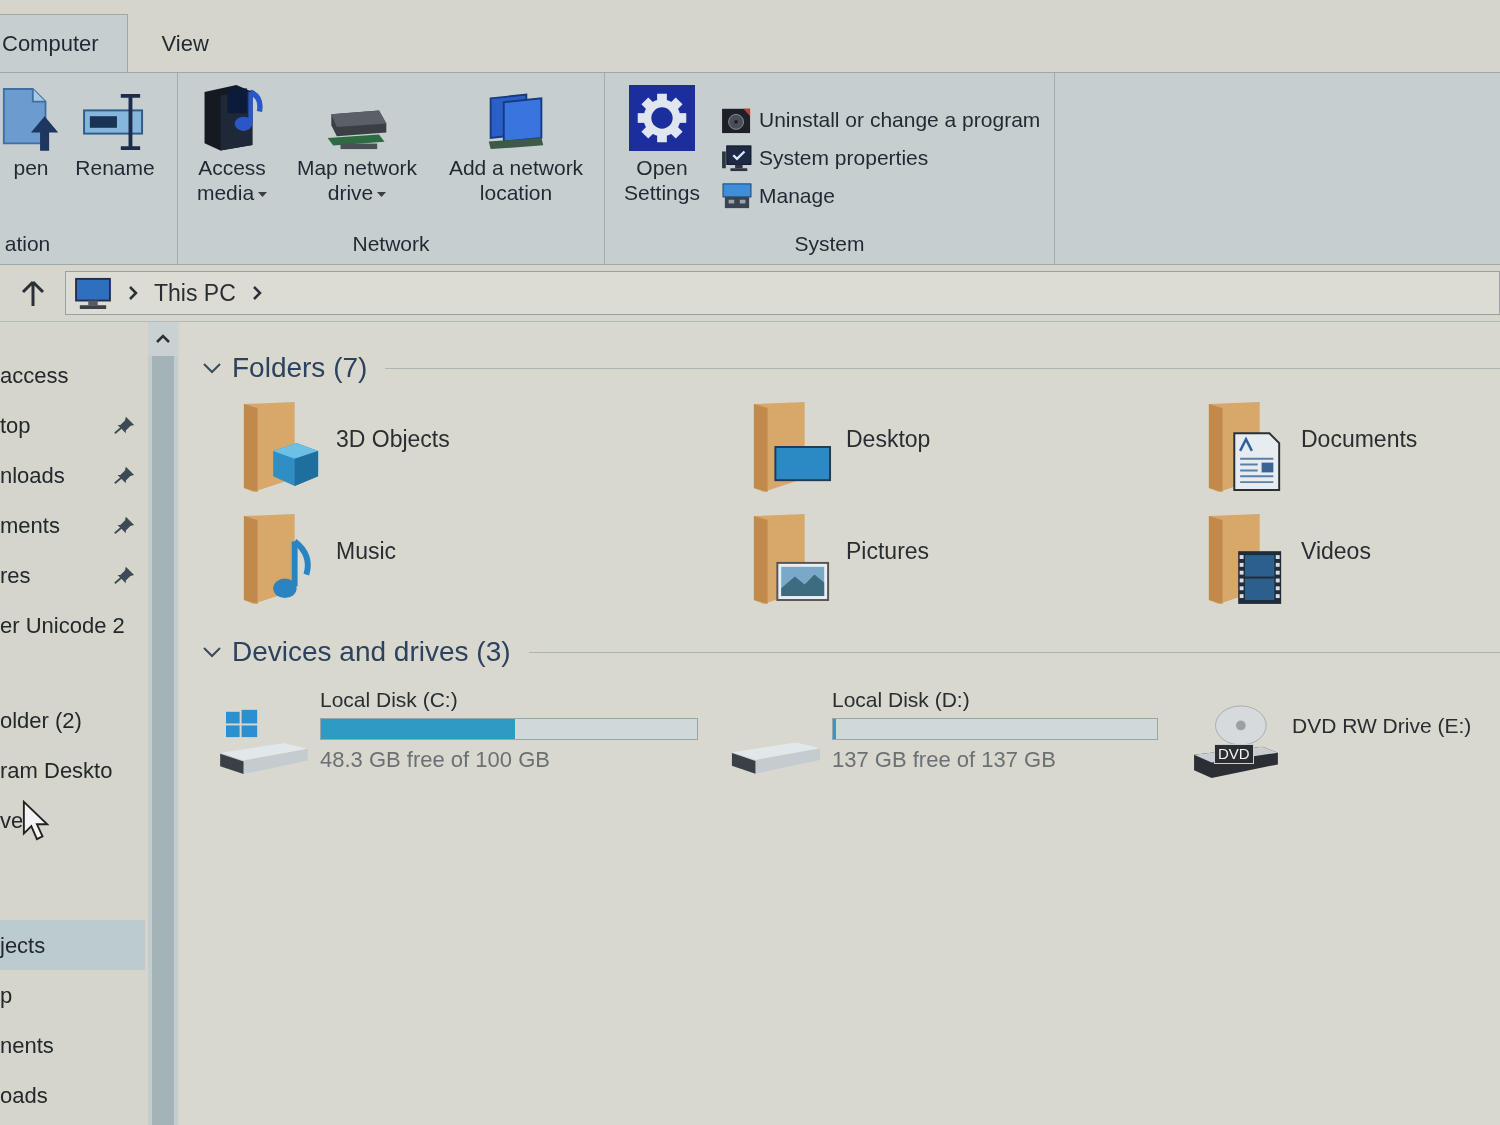 This screenshot has height=1125, width=1500. What do you see at coordinates (881, 158) in the screenshot?
I see `ribbon-small-button: System properties` at bounding box center [881, 158].